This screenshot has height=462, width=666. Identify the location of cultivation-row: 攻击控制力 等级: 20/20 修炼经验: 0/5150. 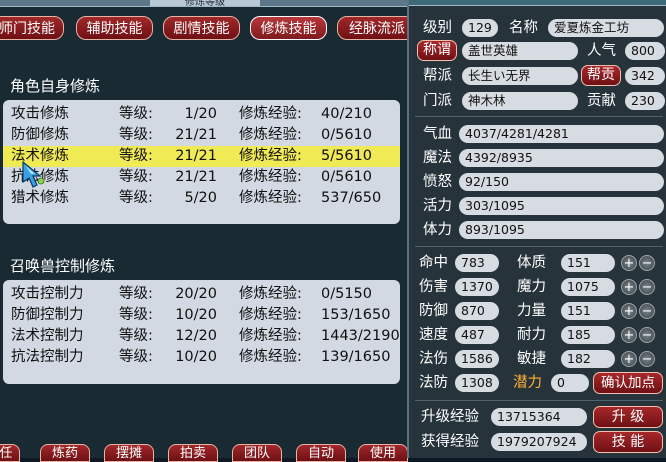
(201, 294).